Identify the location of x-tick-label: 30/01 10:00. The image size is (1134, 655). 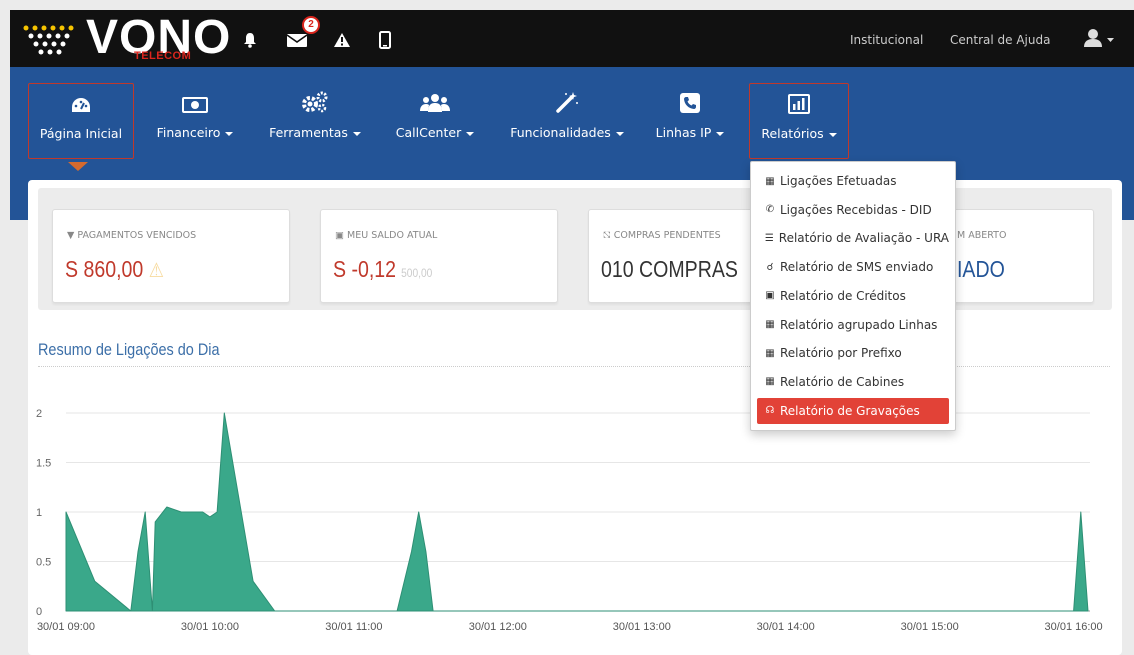
(210, 627).